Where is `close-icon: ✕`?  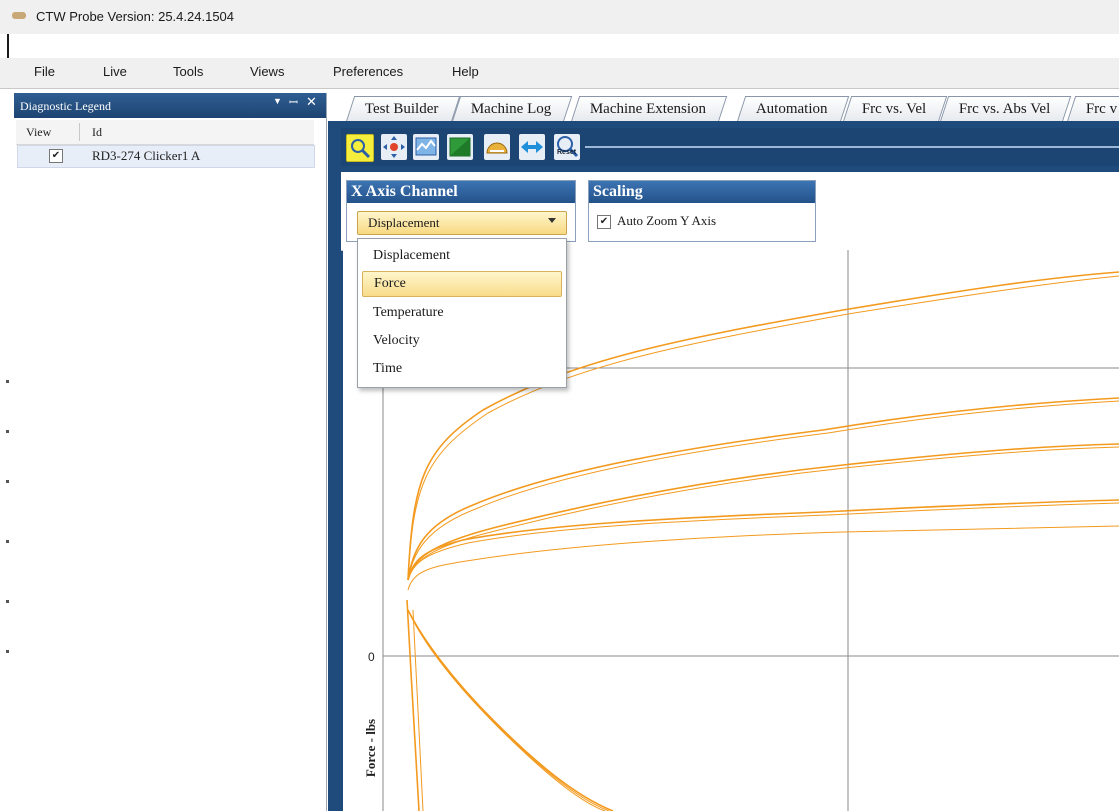
close-icon: ✕ is located at coordinates (311, 102).